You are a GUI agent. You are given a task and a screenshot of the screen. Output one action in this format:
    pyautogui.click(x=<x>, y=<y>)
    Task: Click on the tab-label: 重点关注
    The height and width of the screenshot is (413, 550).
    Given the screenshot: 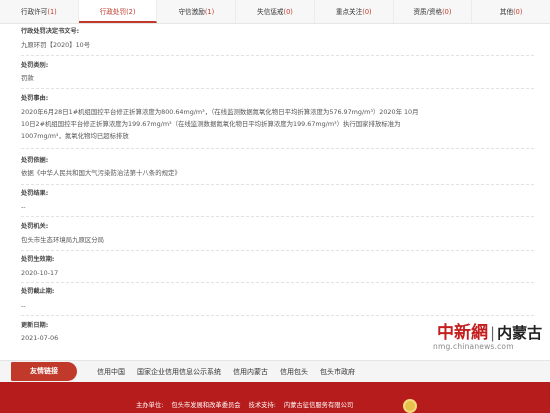 What is the action you would take?
    pyautogui.click(x=349, y=12)
    